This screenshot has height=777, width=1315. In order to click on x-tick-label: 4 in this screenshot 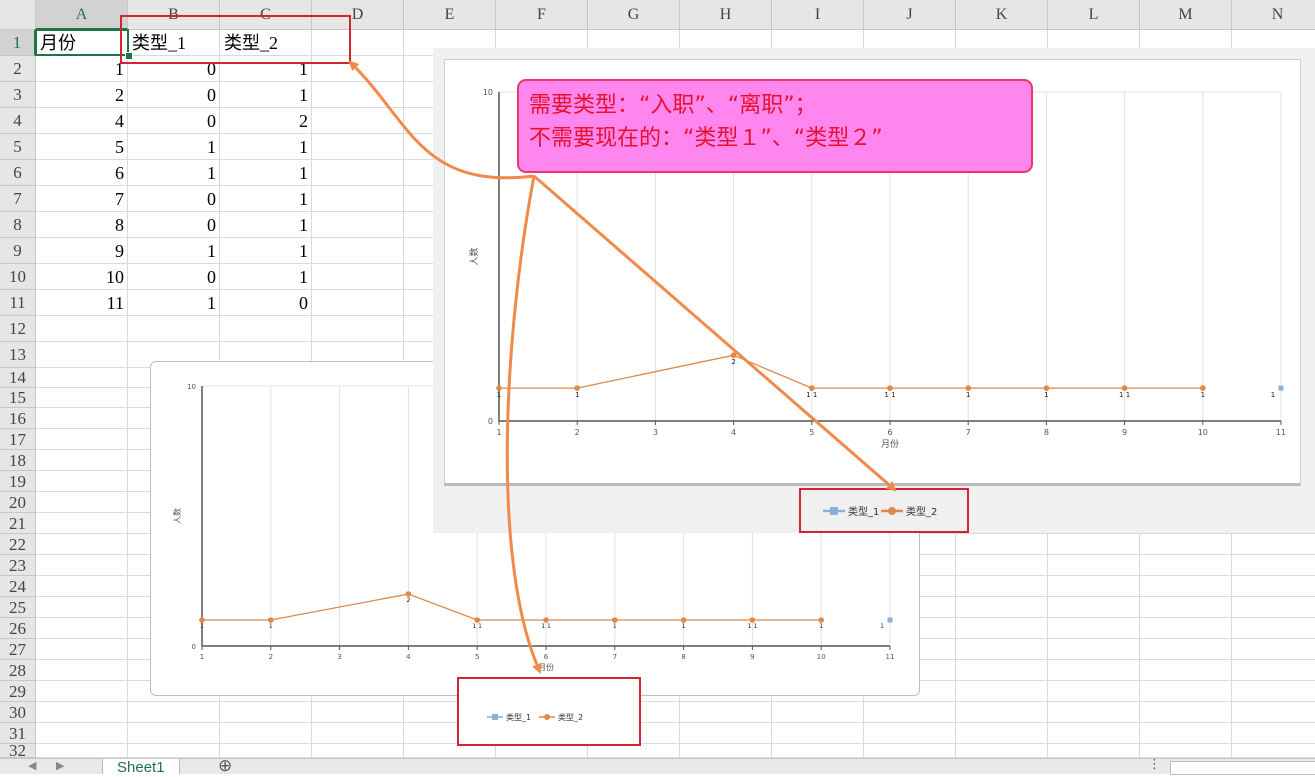, I will do `click(733, 432)`.